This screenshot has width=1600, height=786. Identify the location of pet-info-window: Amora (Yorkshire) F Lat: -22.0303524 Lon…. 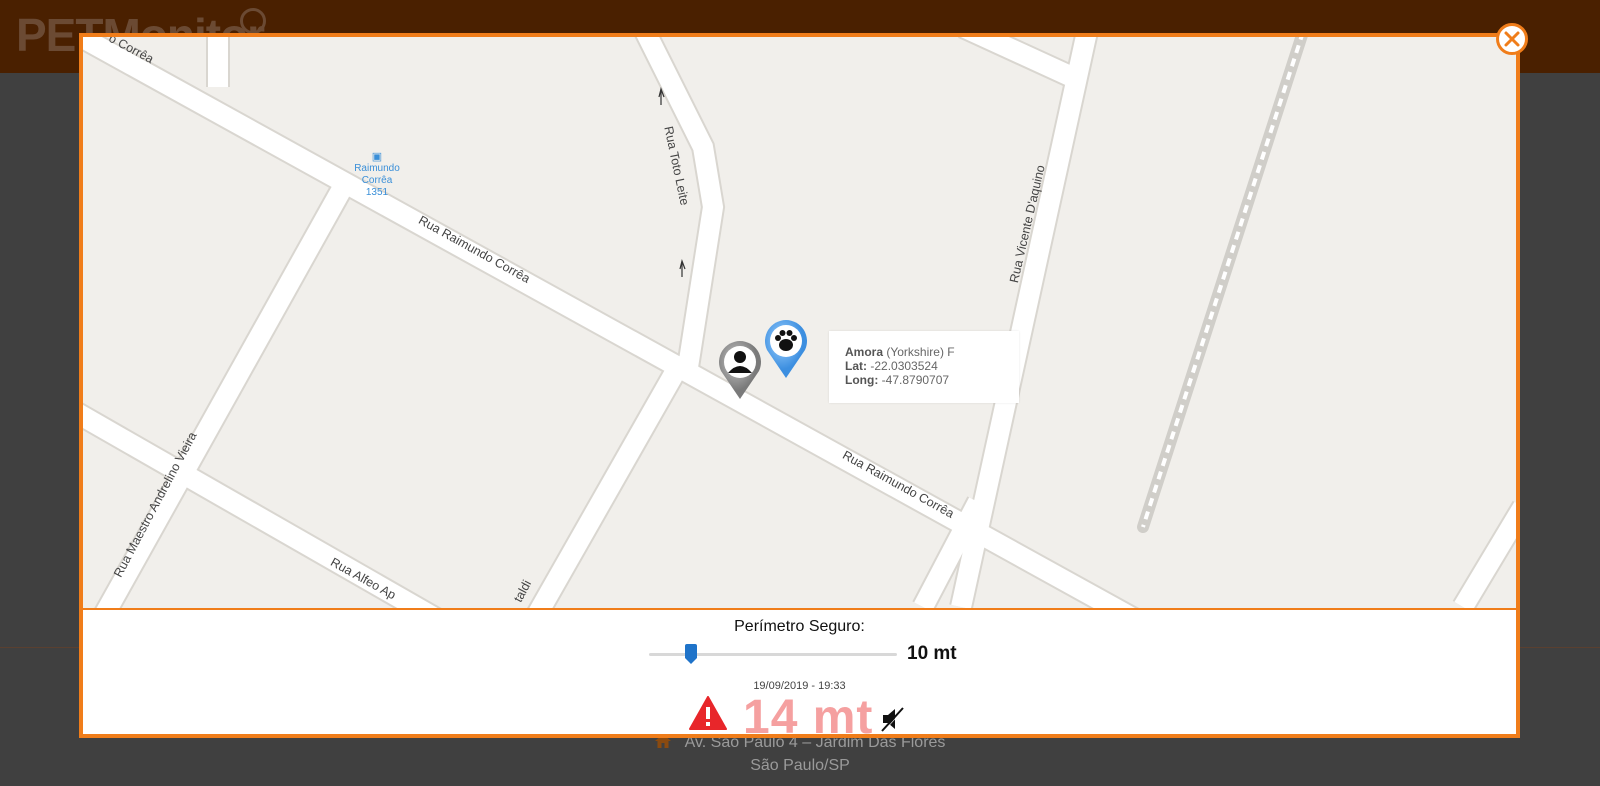
(924, 367).